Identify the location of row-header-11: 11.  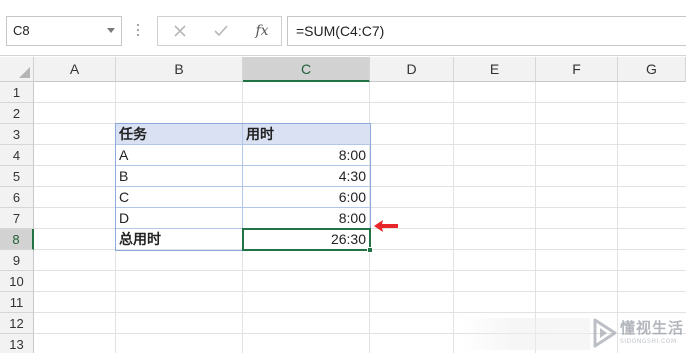
(17, 302).